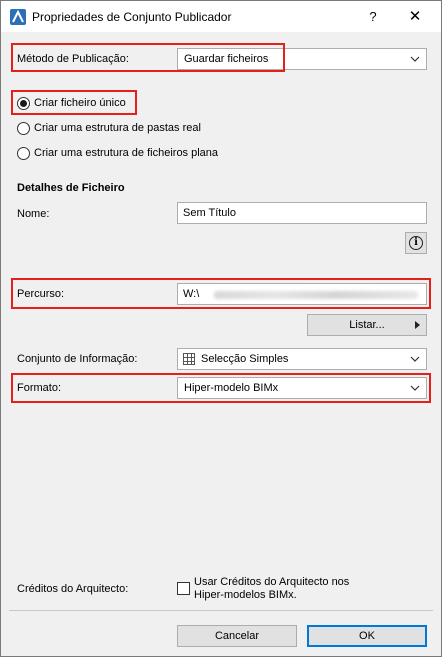 This screenshot has width=442, height=657. I want to click on window-title: Propriedades de Conjunto Publicador, so click(132, 17).